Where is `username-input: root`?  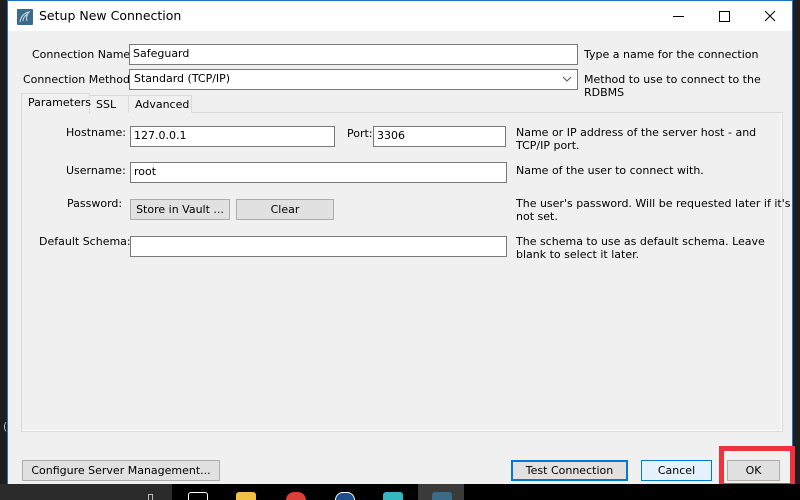 username-input: root is located at coordinates (318, 172).